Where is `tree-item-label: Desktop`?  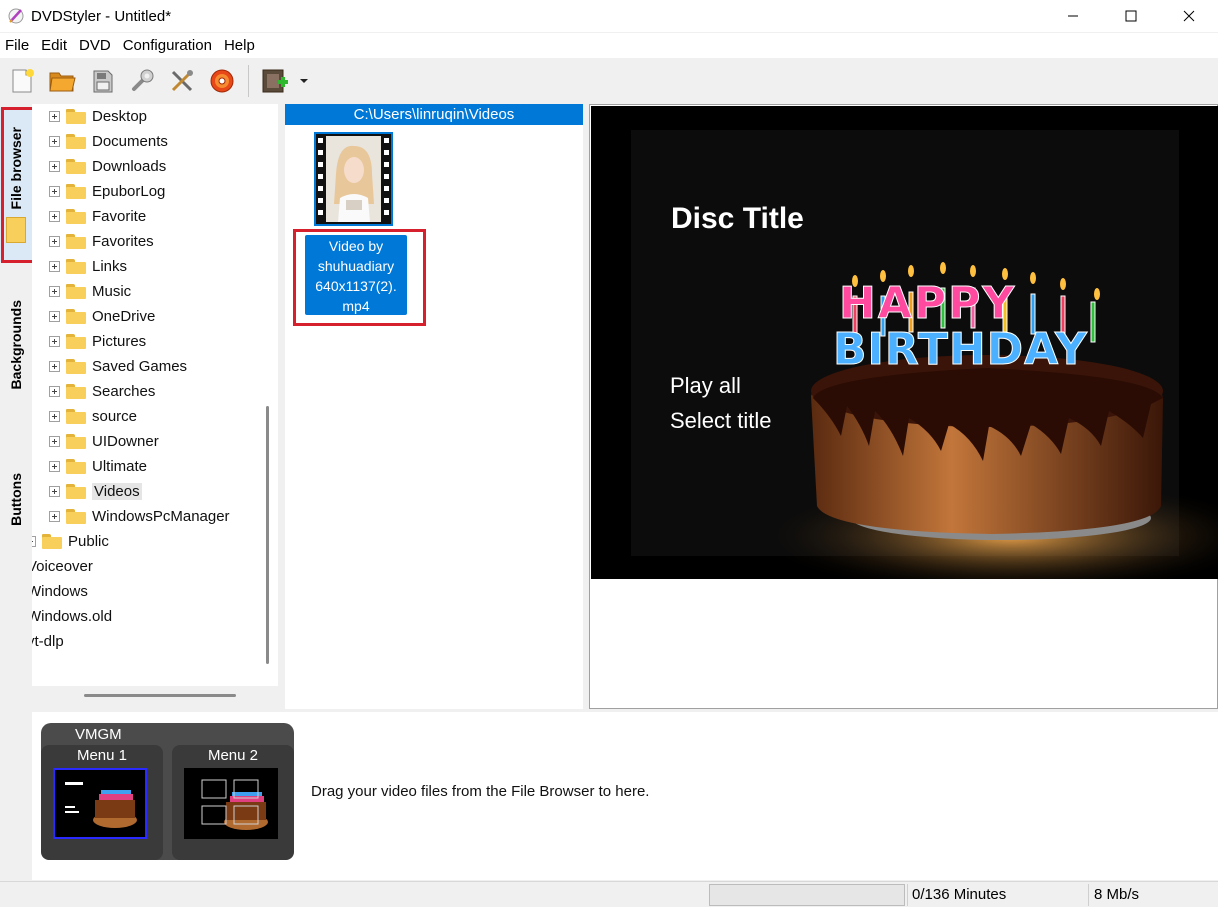
tree-item-label: Desktop is located at coordinates (120, 116).